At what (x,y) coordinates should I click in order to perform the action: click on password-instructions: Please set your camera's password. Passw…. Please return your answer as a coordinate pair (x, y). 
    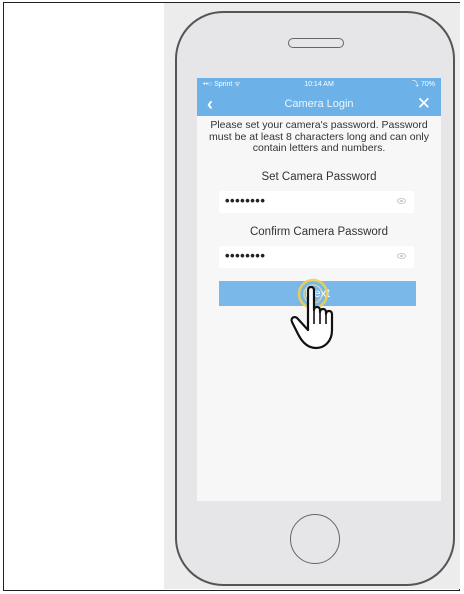
    Looking at the image, I should click on (319, 136).